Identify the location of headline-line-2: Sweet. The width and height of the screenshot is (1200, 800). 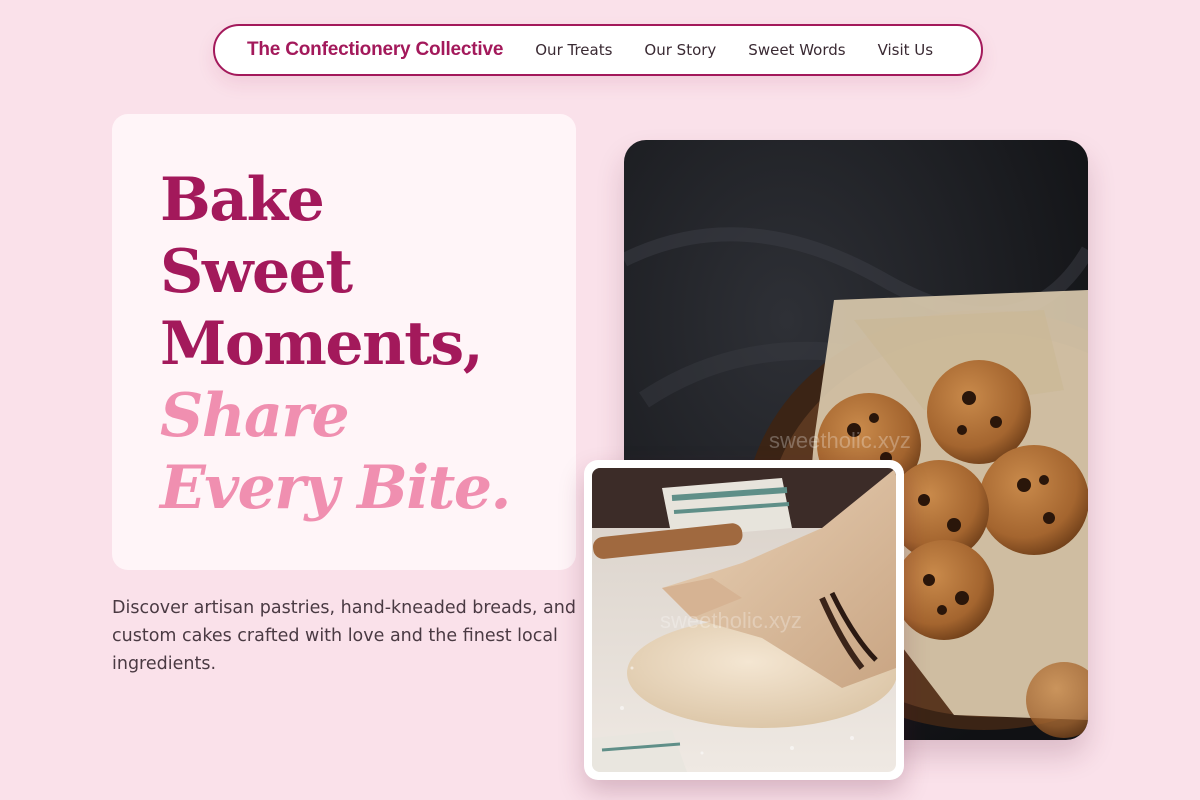
(256, 272).